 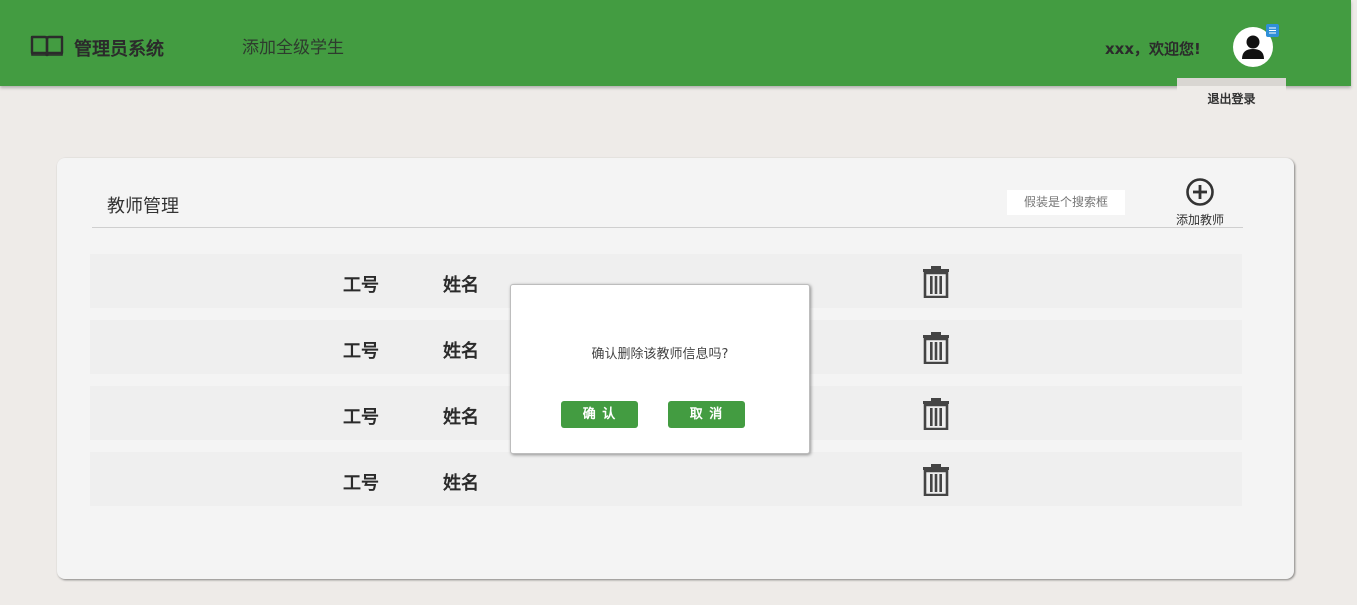 What do you see at coordinates (667, 227) in the screenshot?
I see `divider` at bounding box center [667, 227].